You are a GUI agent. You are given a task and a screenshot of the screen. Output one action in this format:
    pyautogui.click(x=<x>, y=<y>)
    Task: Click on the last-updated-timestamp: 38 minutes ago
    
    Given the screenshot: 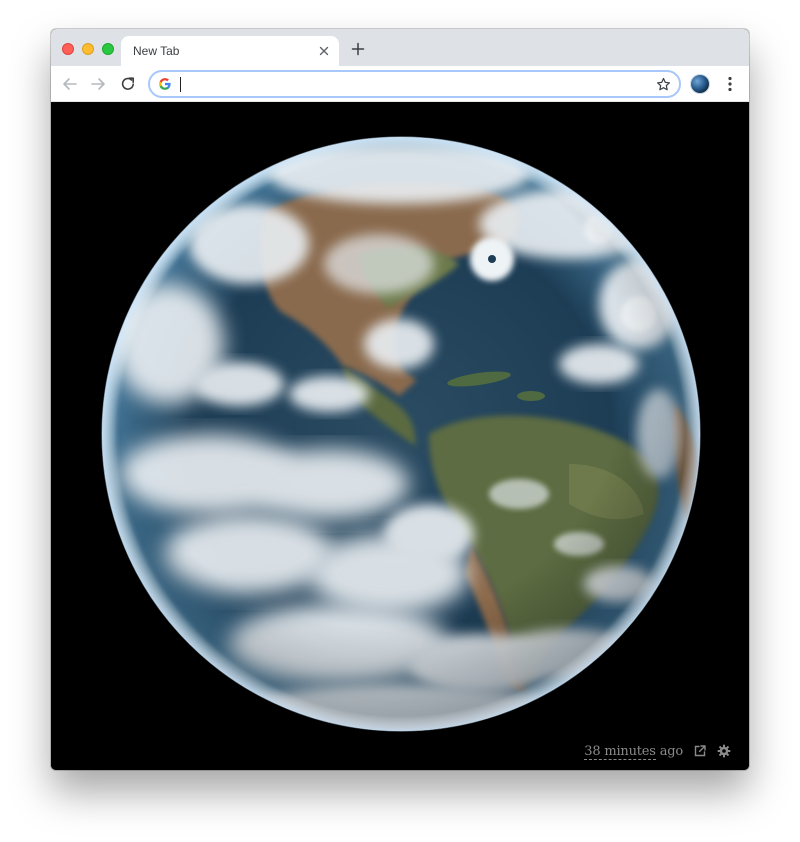 What is the action you would take?
    pyautogui.click(x=634, y=751)
    